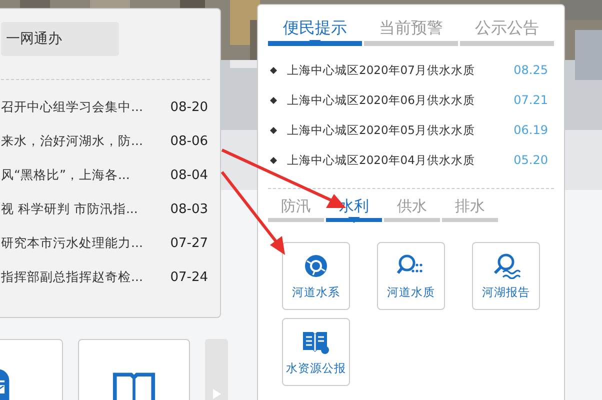 This screenshot has height=400, width=602. What do you see at coordinates (60, 39) in the screenshot?
I see `service-button: 一网通办` at bounding box center [60, 39].